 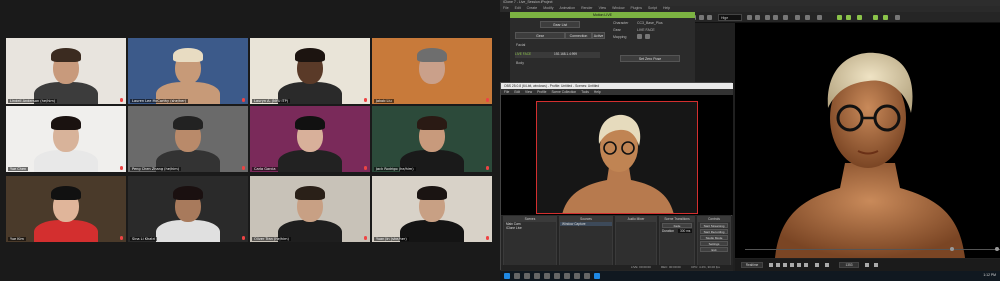 What do you see at coordinates (432, 71) in the screenshot?
I see `participant-tile: Jakob Liu` at bounding box center [432, 71].